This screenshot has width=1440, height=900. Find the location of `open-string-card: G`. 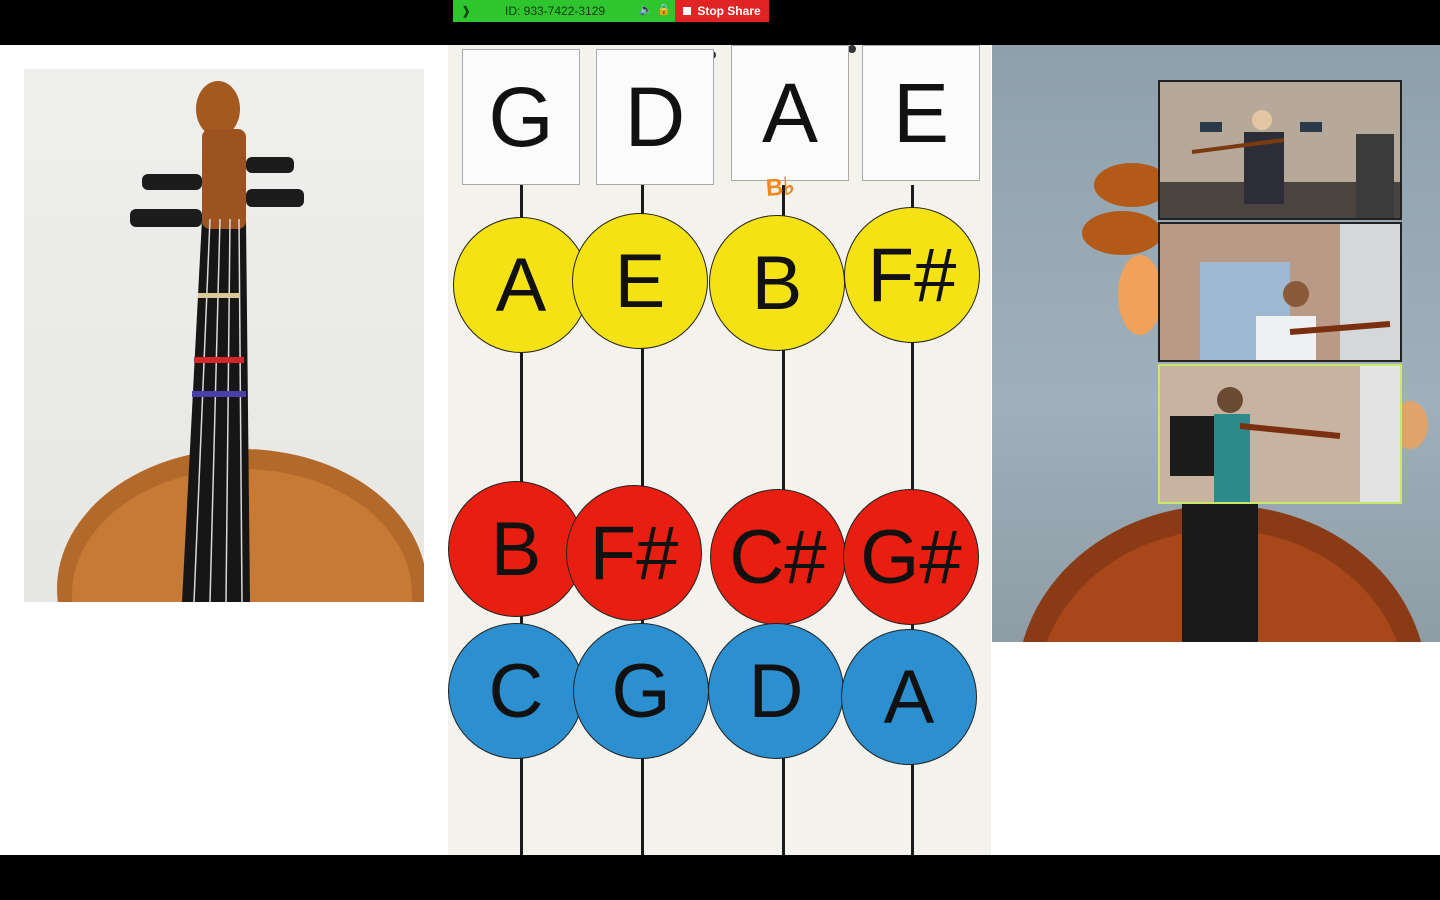

open-string-card: G is located at coordinates (521, 117).